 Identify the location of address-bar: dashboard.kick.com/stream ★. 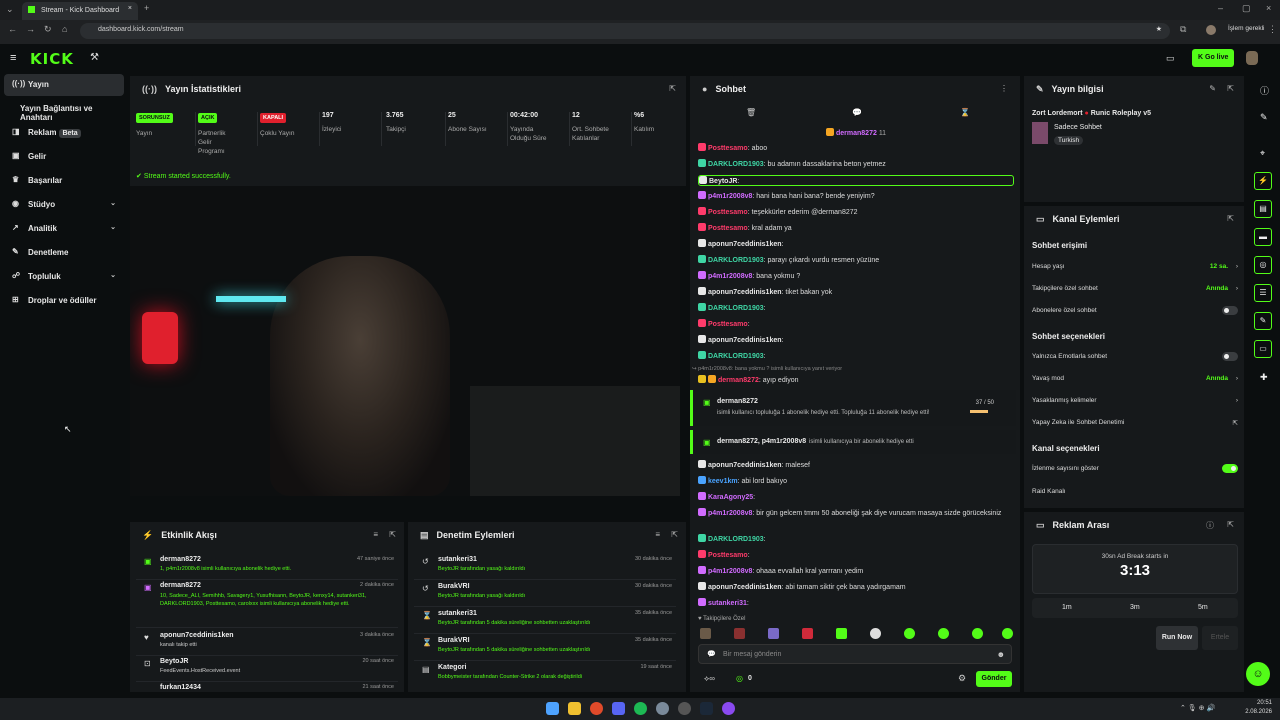
(625, 31).